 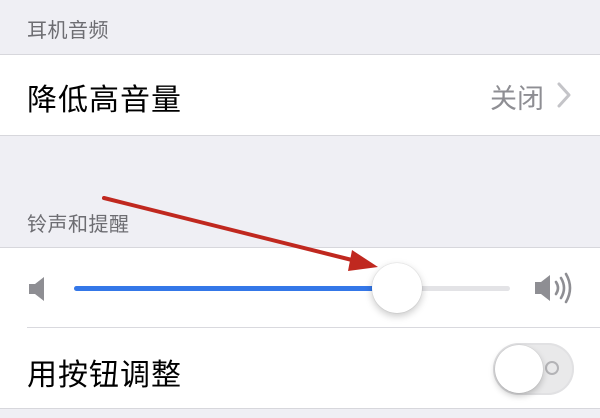 What do you see at coordinates (78, 224) in the screenshot?
I see `ringer-alerts-header: 铃声和提醒` at bounding box center [78, 224].